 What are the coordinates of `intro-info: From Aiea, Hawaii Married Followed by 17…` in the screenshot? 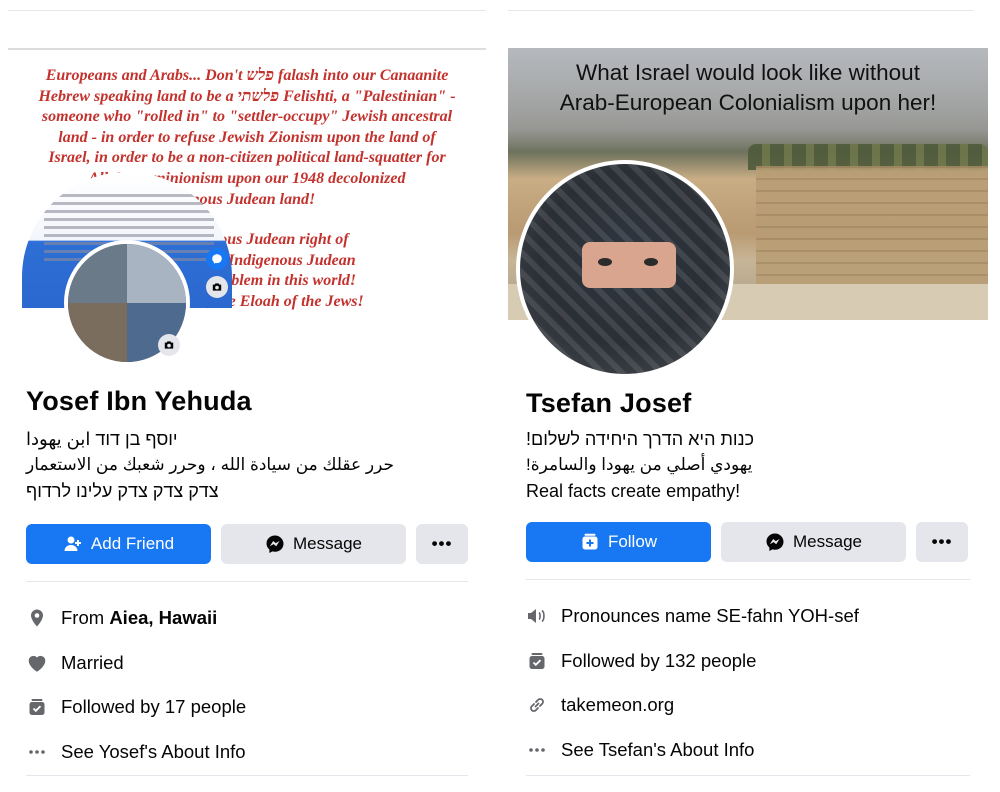 It's located at (247, 685).